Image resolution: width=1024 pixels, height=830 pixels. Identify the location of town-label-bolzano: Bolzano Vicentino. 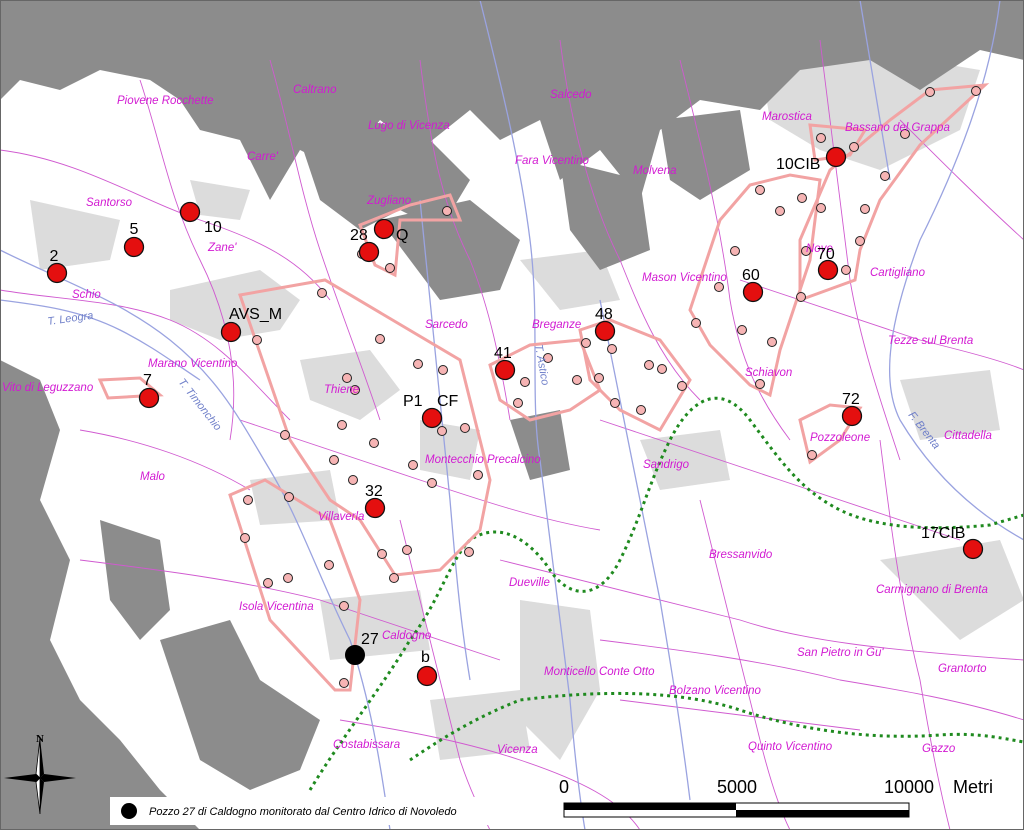
(715, 691).